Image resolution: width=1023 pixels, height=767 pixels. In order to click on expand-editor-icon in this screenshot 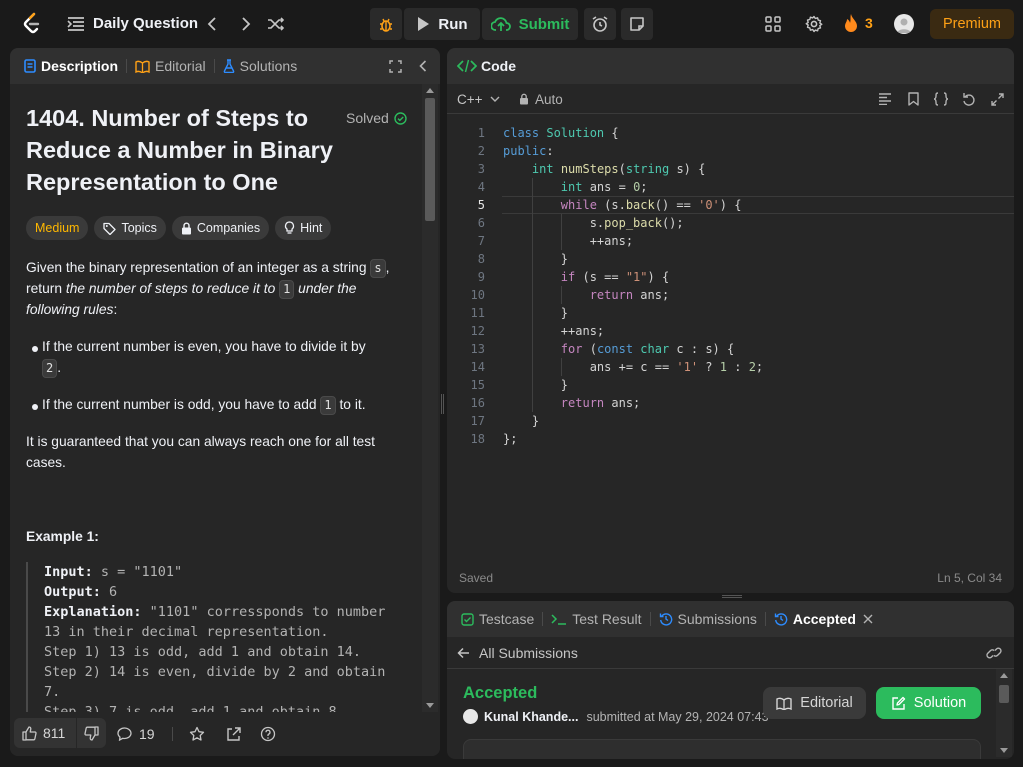, I will do `click(997, 99)`.